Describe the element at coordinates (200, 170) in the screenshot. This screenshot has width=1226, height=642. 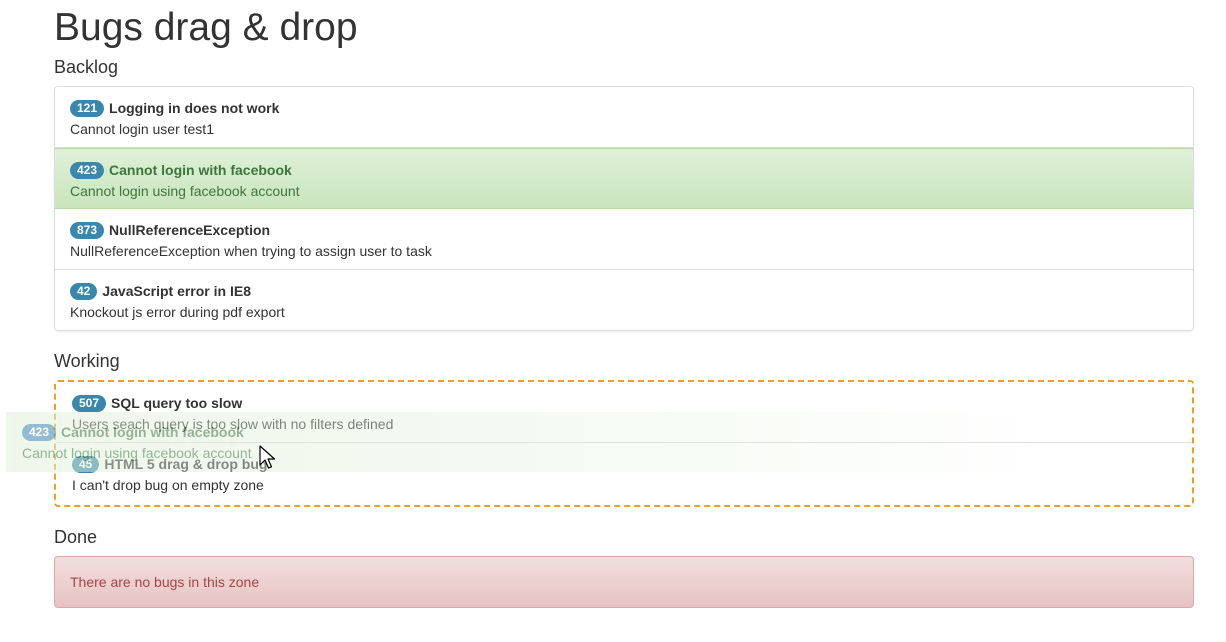
I see `bug-title: Cannot login with facebook` at that location.